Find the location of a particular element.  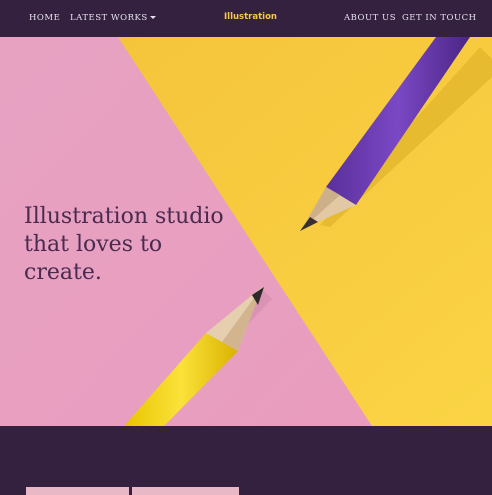

nav-home-link: HOME is located at coordinates (44, 18).